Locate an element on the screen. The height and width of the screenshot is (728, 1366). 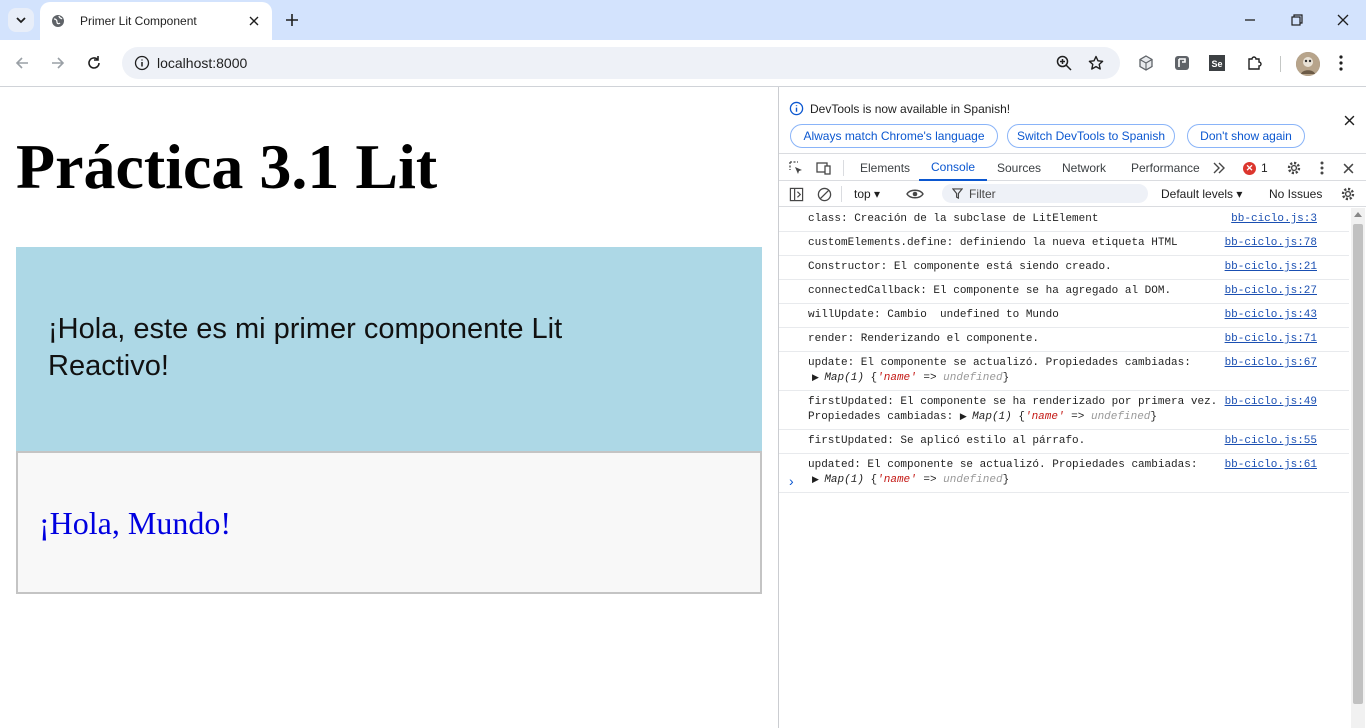
restore-icon is located at coordinates (1297, 20).